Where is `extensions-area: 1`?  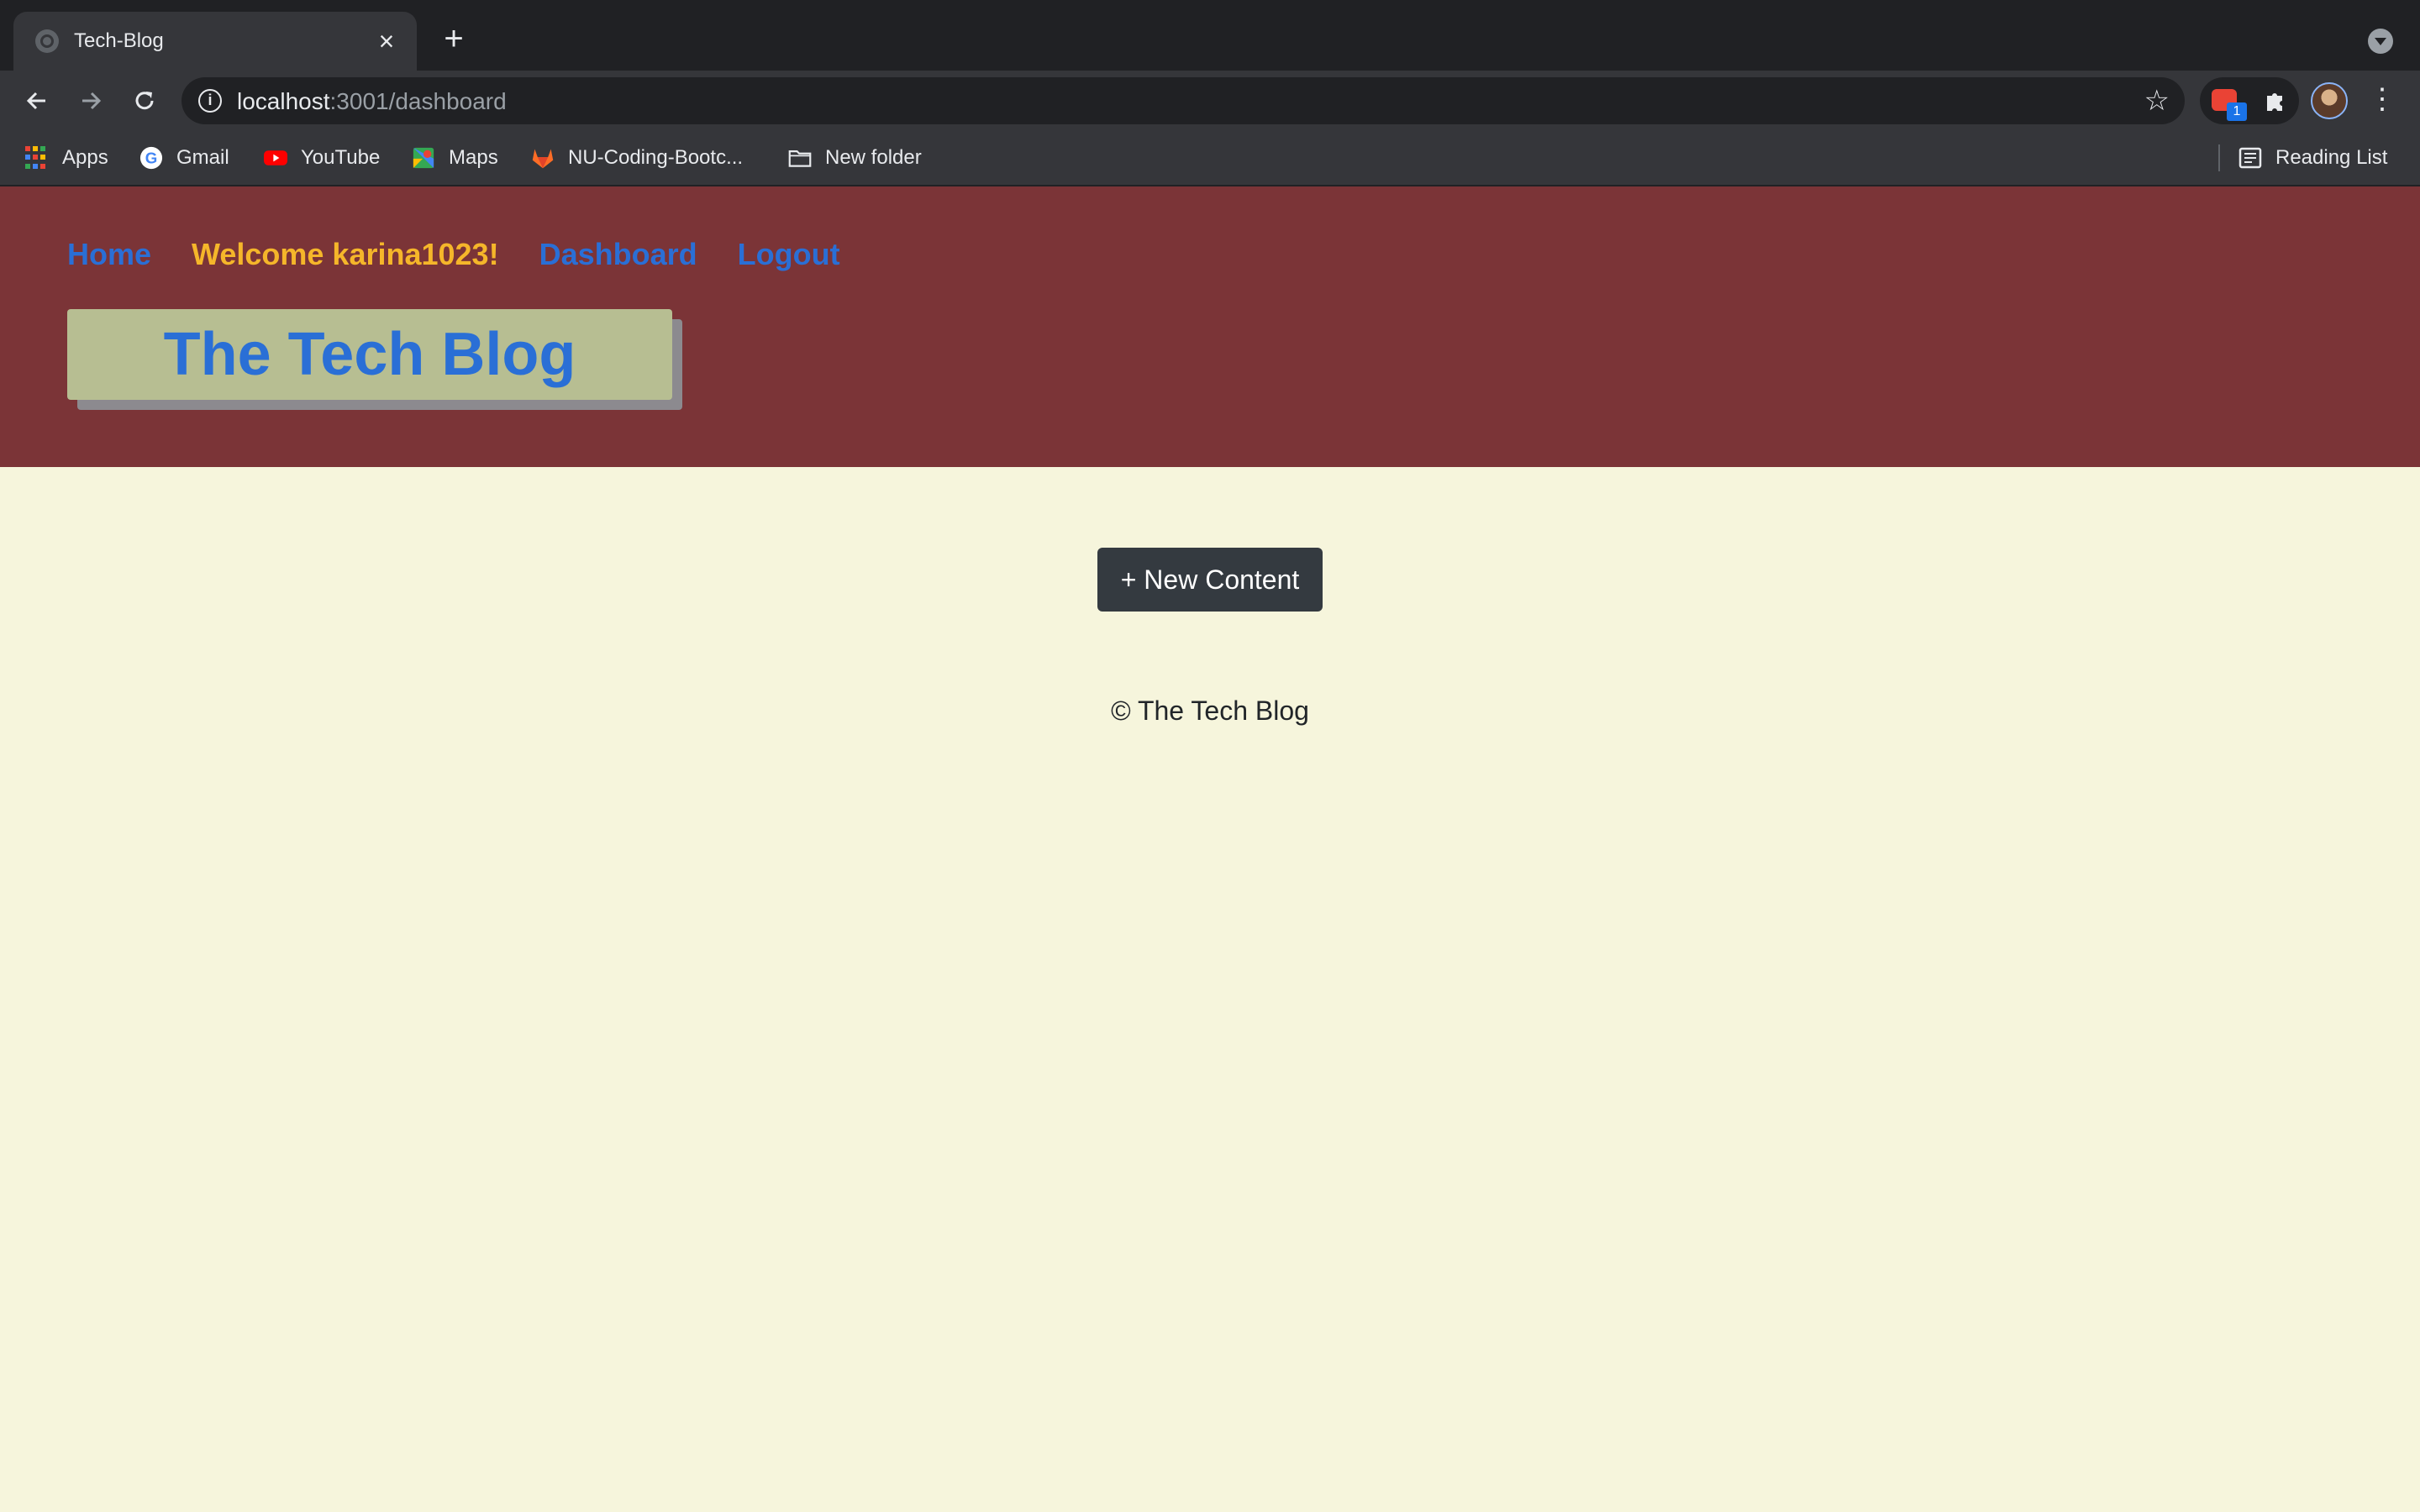
extensions-area: 1 is located at coordinates (2249, 100).